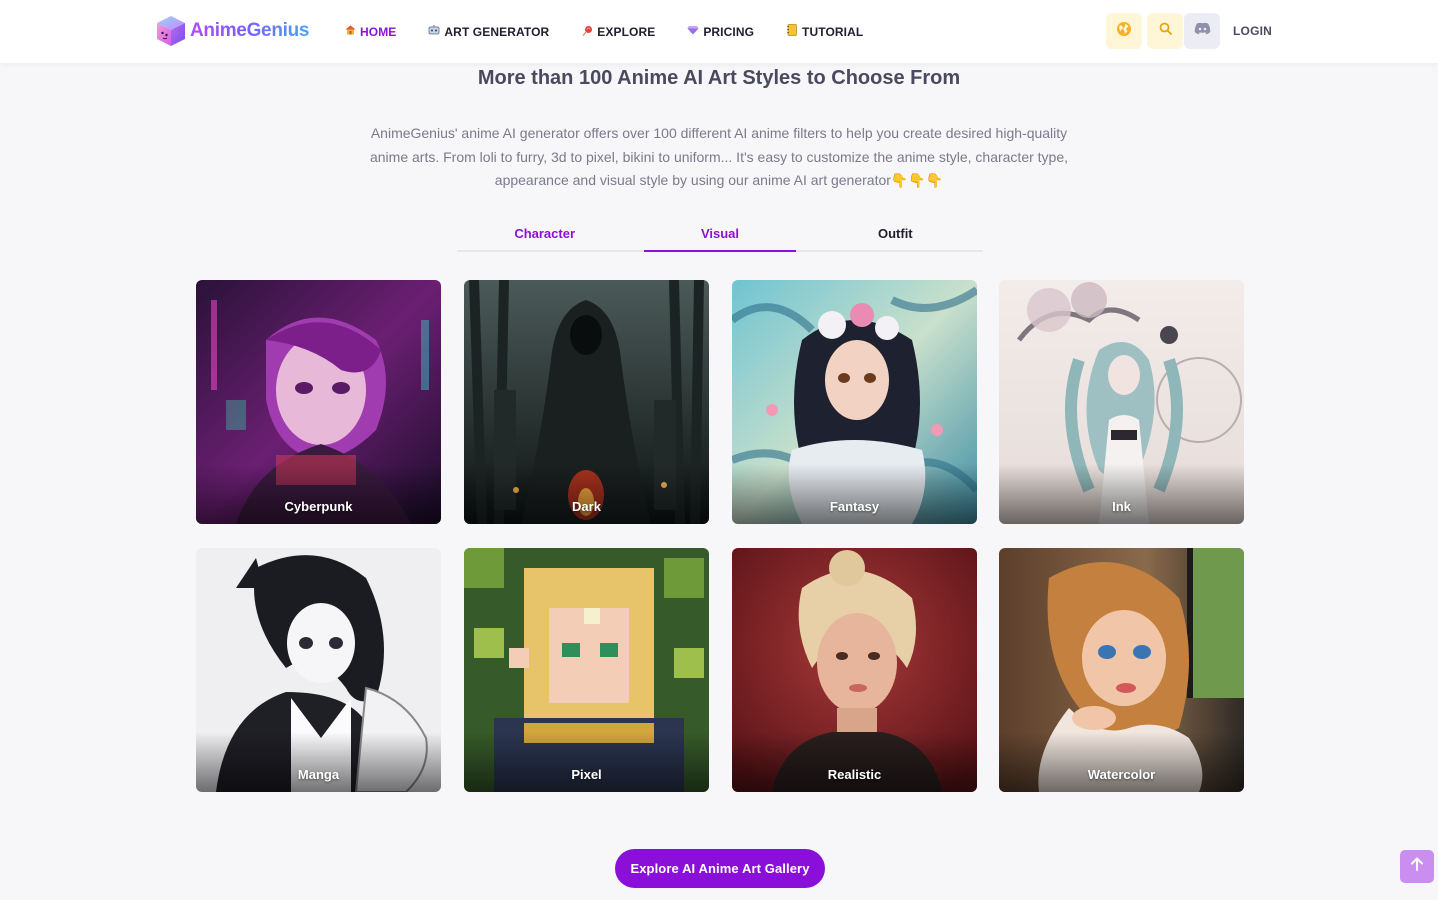  Describe the element at coordinates (729, 31) in the screenshot. I see `nav-pricing-label: PRICING` at that location.